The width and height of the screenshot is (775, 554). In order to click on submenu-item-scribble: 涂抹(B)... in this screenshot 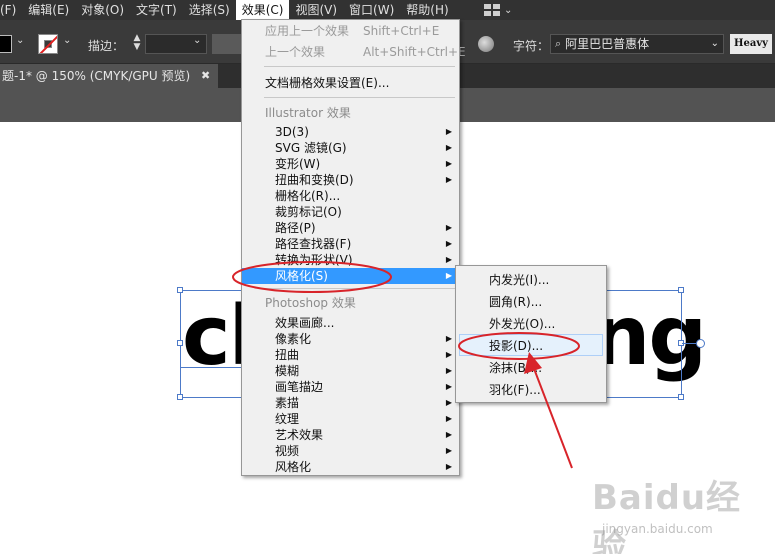, I will do `click(531, 368)`.